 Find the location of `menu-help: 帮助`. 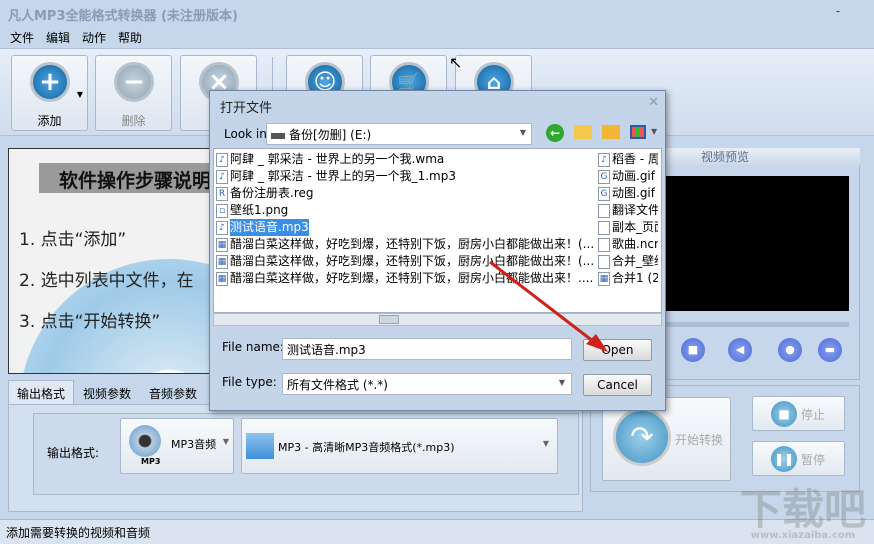

menu-help: 帮助 is located at coordinates (130, 37).